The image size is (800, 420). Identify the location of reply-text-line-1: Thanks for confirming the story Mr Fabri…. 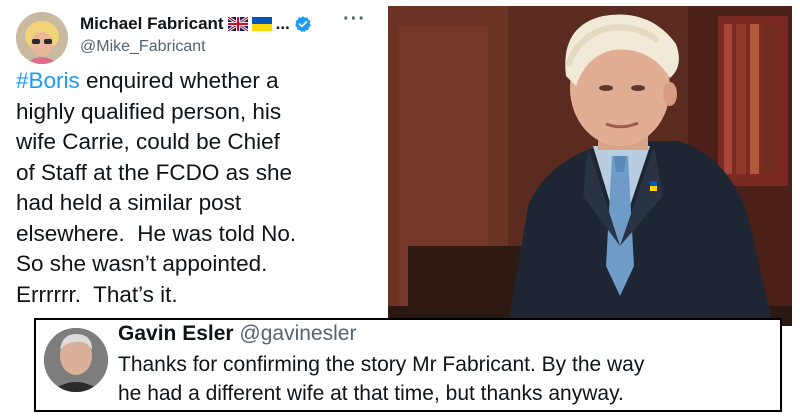
(381, 364).